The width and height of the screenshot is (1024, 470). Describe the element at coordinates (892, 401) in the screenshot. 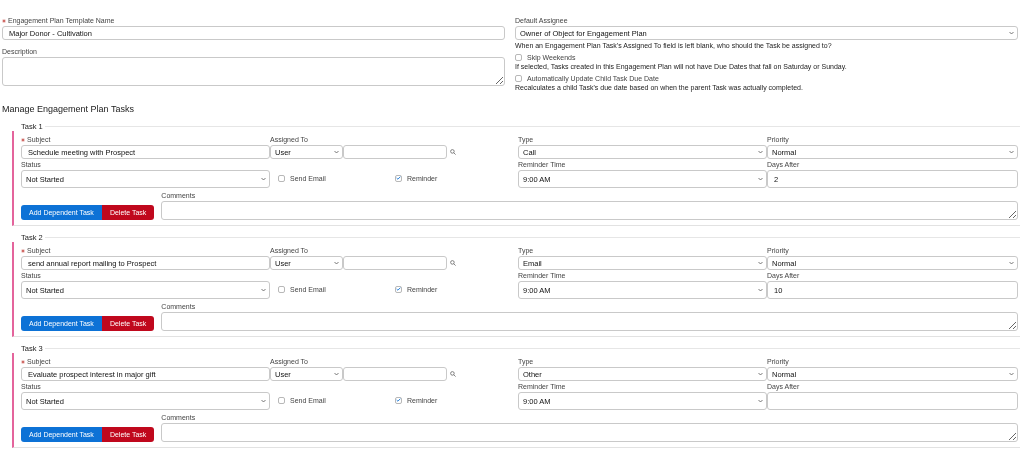

I see `days-after-field` at that location.